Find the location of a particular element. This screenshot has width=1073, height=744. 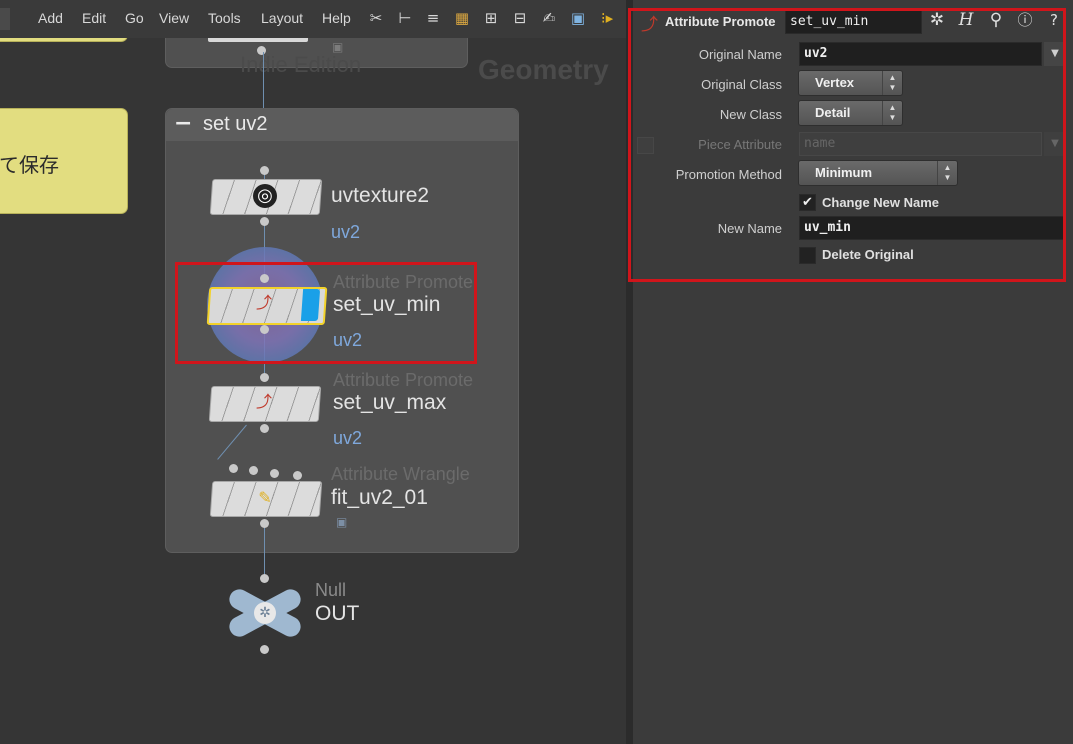

wrangle-icon: ✎ is located at coordinates (265, 497).